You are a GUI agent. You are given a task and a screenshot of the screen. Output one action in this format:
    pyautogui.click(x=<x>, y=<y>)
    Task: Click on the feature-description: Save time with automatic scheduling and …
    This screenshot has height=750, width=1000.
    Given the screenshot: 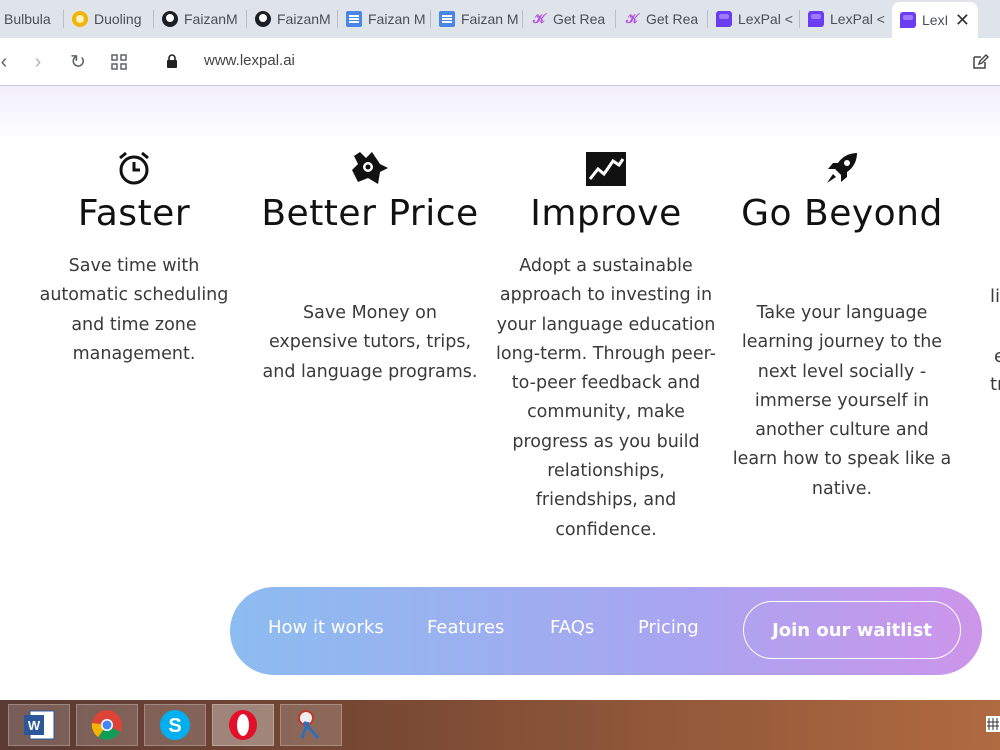 What is the action you would take?
    pyautogui.click(x=134, y=310)
    